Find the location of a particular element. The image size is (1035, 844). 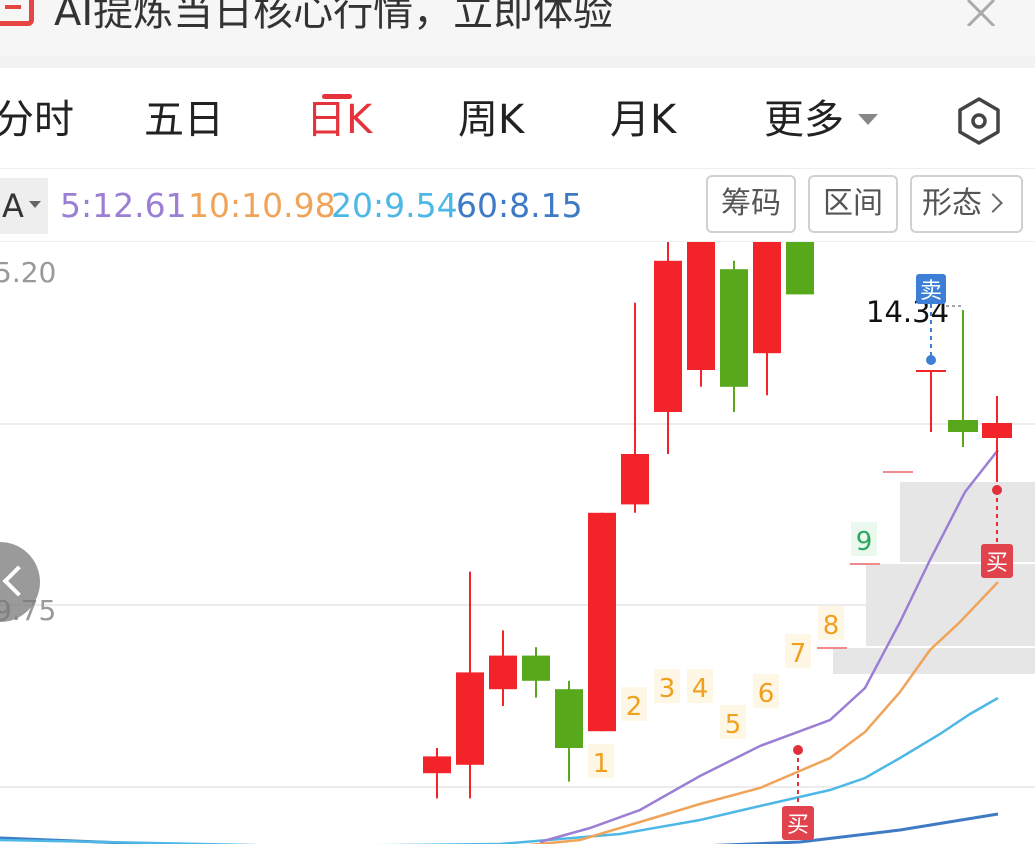

chips-button: 筹码 is located at coordinates (751, 204).